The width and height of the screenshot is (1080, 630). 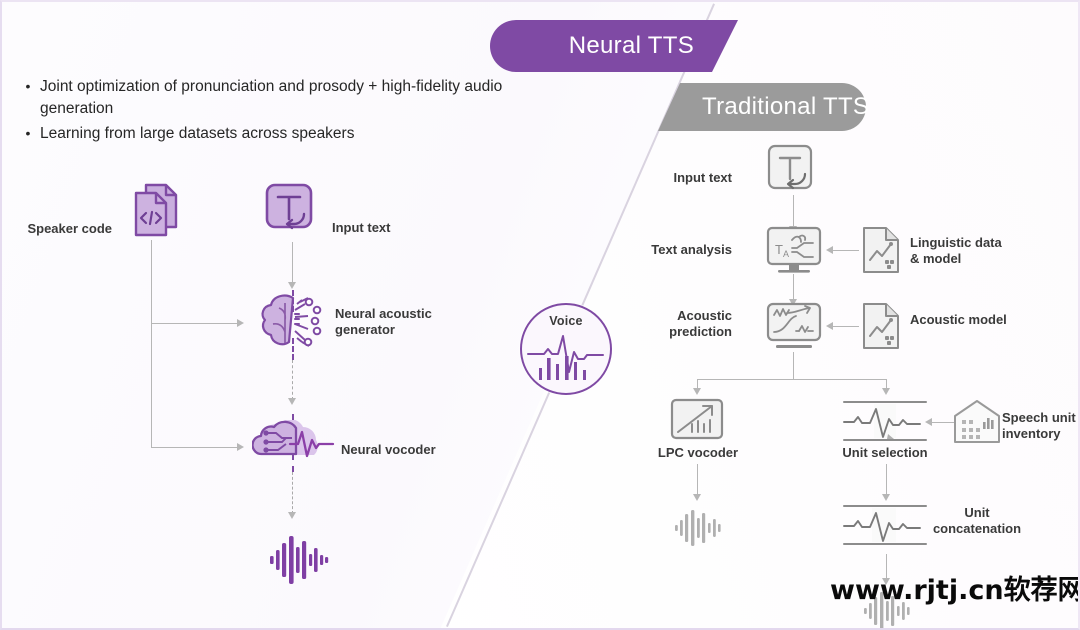 What do you see at coordinates (795, 329) in the screenshot?
I see `monitor-acoustic-icon` at bounding box center [795, 329].